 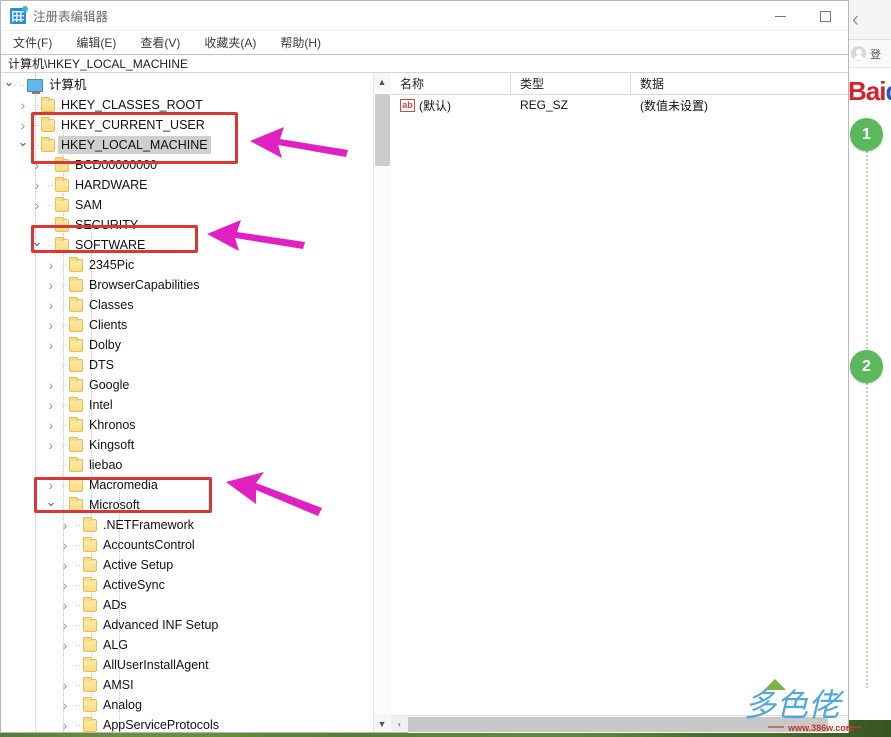 I want to click on login-label: 登, so click(x=875, y=54).